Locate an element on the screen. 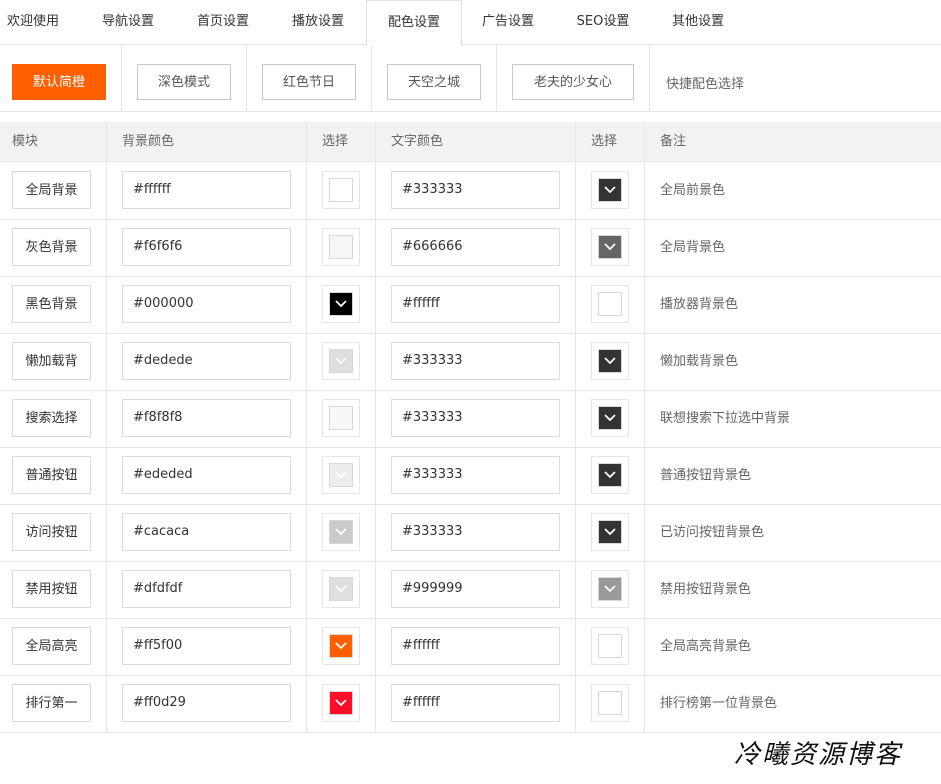 Image resolution: width=941 pixels, height=784 pixels. preset-sky-city-button: 天空之城 is located at coordinates (434, 82).